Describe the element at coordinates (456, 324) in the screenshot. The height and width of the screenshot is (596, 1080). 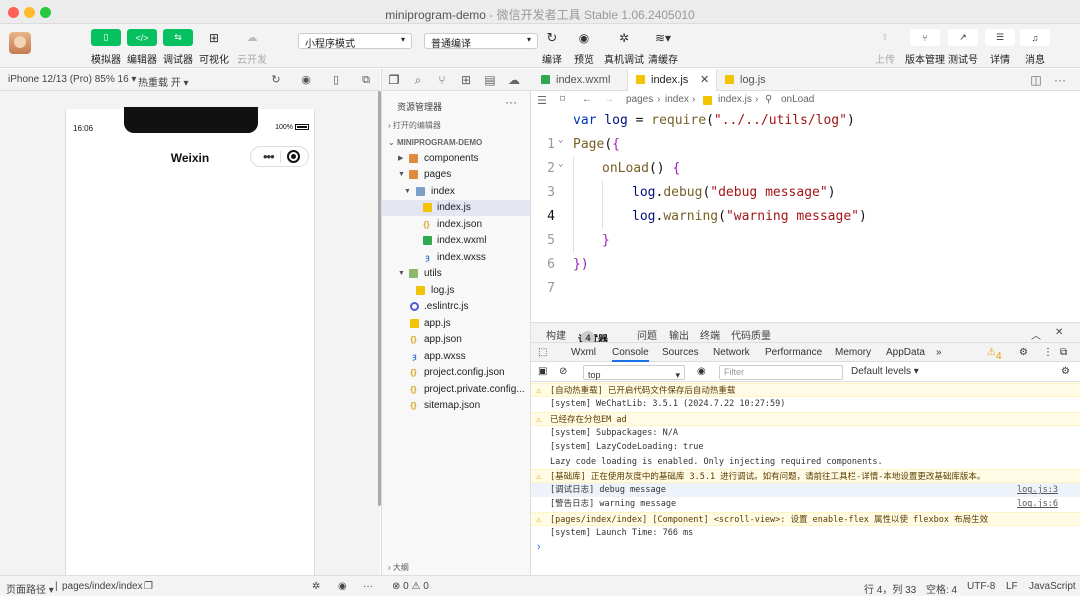
I see `tree-item-app-js: app.js` at that location.